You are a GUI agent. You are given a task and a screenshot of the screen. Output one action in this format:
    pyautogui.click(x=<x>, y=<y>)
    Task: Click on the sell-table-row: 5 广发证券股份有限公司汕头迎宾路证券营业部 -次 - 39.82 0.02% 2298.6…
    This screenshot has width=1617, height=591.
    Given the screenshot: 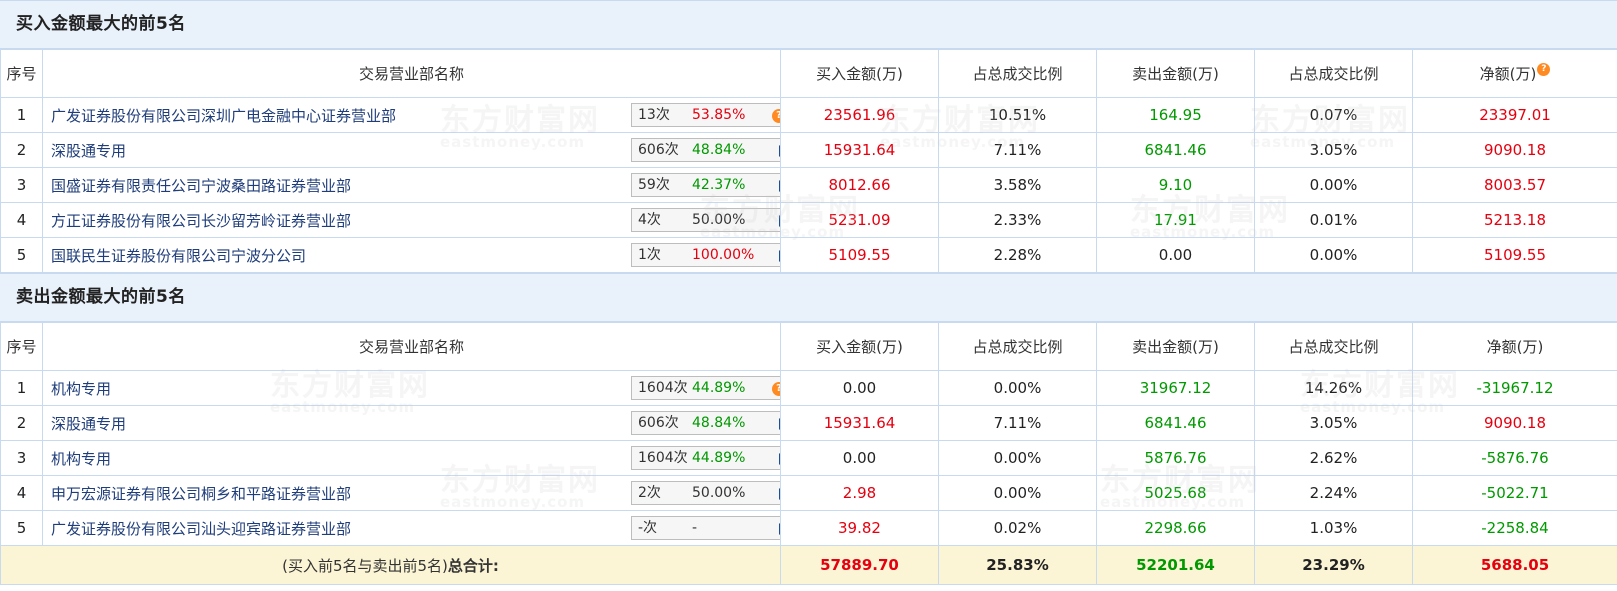 What is the action you would take?
    pyautogui.click(x=808, y=528)
    